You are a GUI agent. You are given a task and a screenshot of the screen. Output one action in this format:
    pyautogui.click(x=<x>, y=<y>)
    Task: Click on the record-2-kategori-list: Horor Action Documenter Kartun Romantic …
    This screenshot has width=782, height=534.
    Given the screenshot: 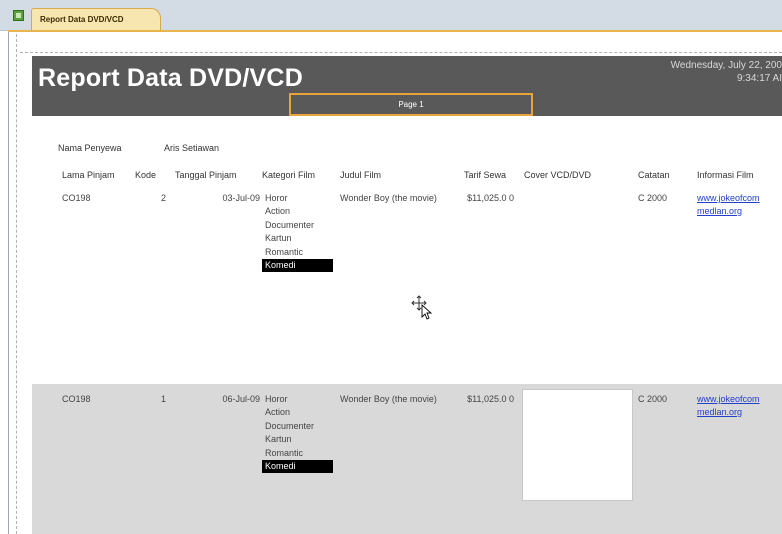 What is the action you would take?
    pyautogui.click(x=297, y=433)
    